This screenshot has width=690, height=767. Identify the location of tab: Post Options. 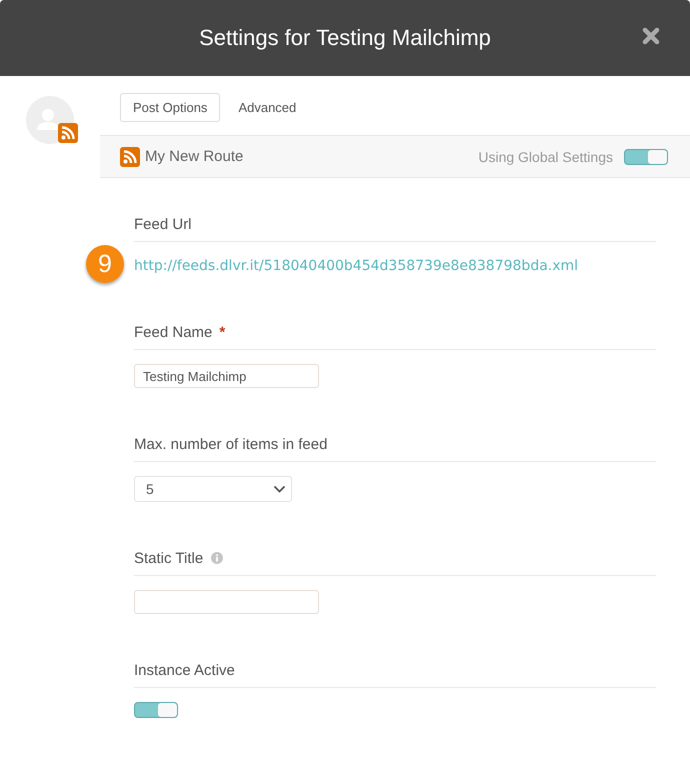
(170, 107).